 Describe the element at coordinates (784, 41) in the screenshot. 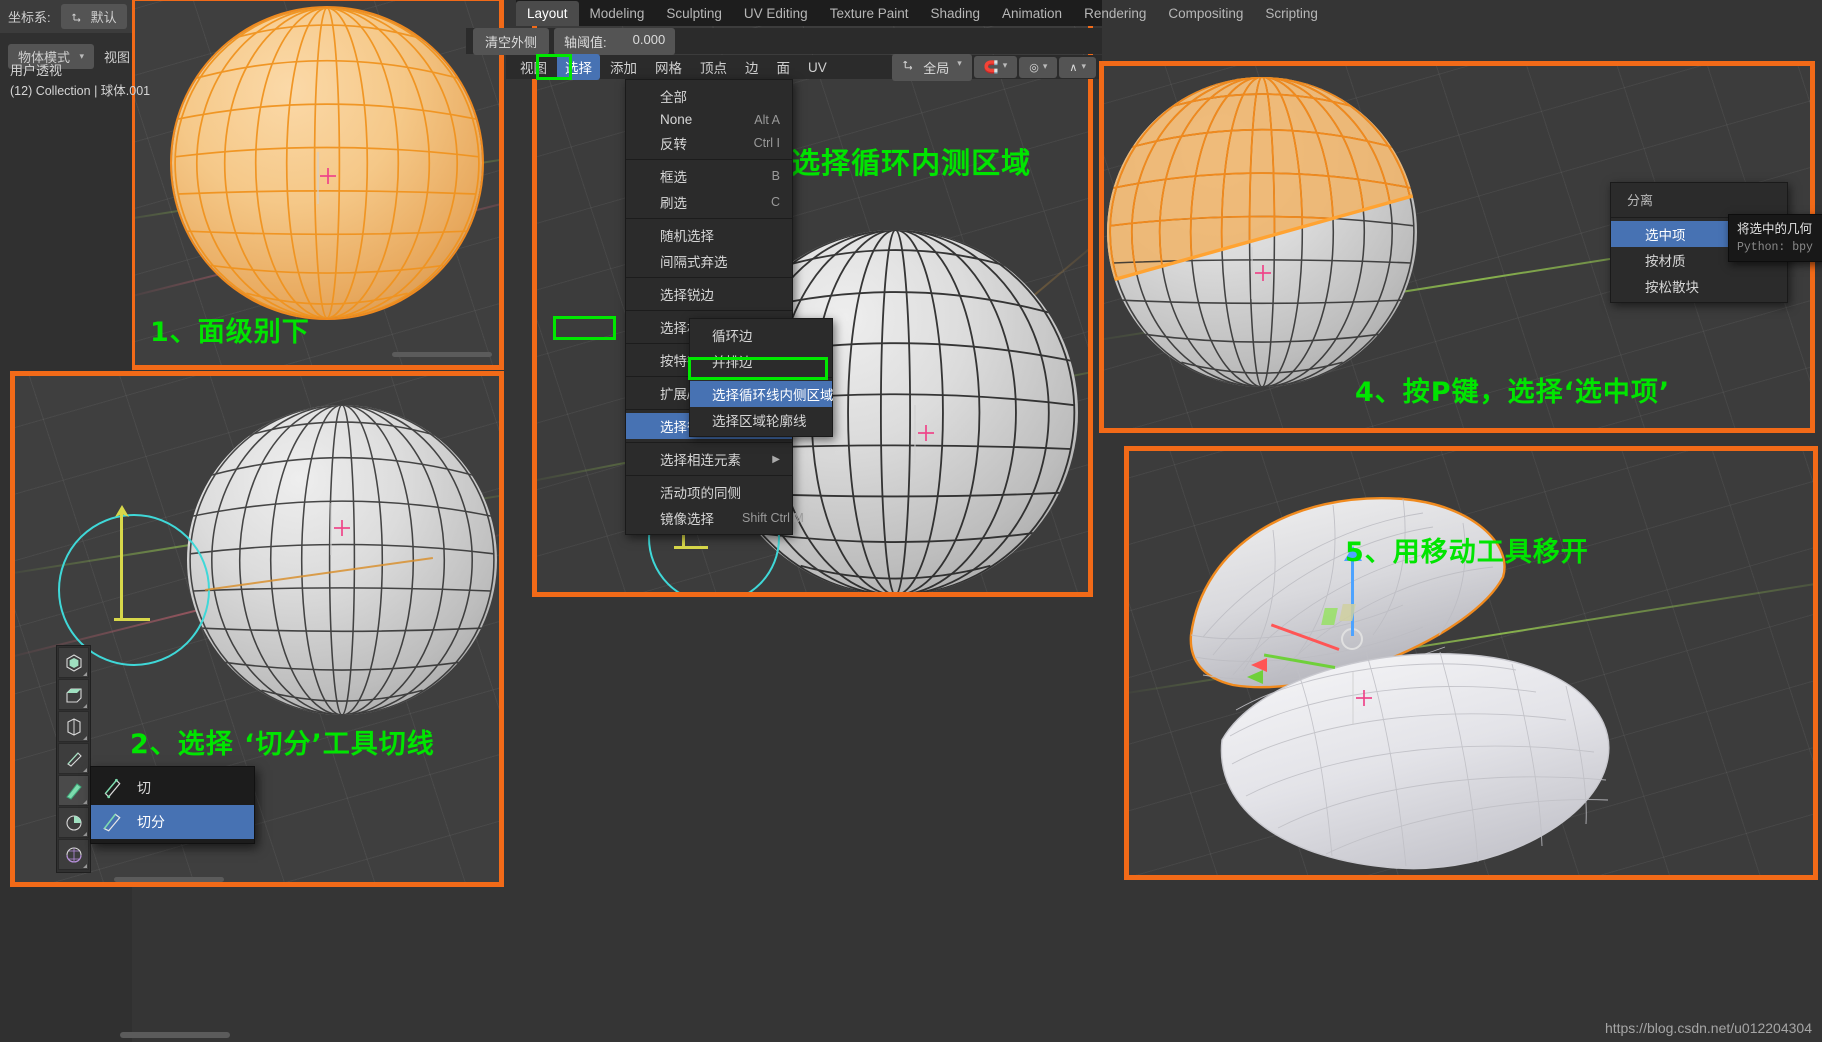

I see `operator-panel-header: 清空外侧 轴阈值: 0.000` at that location.